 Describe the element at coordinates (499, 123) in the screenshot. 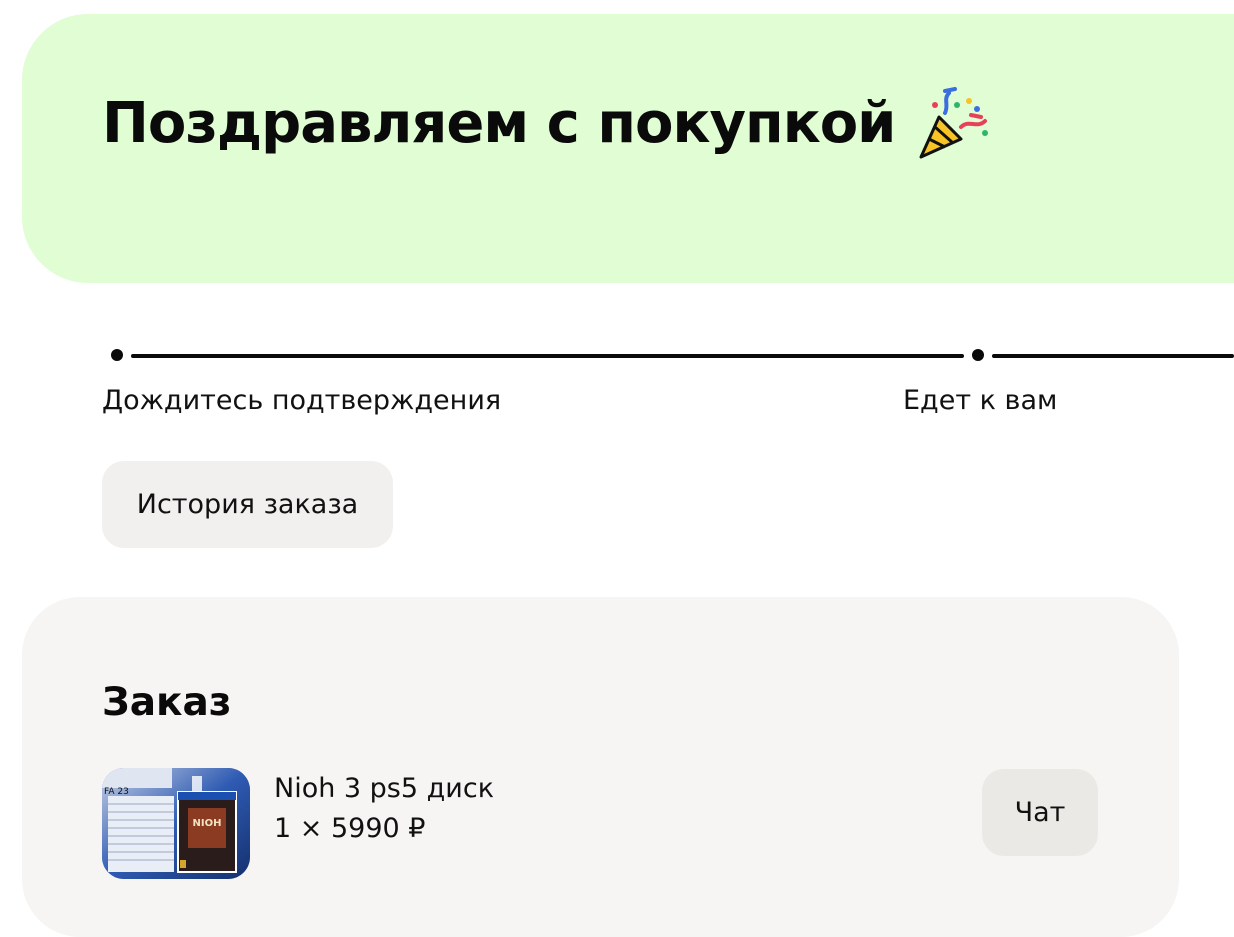

I see `congrats-title: Поздравляем с покупкой` at that location.